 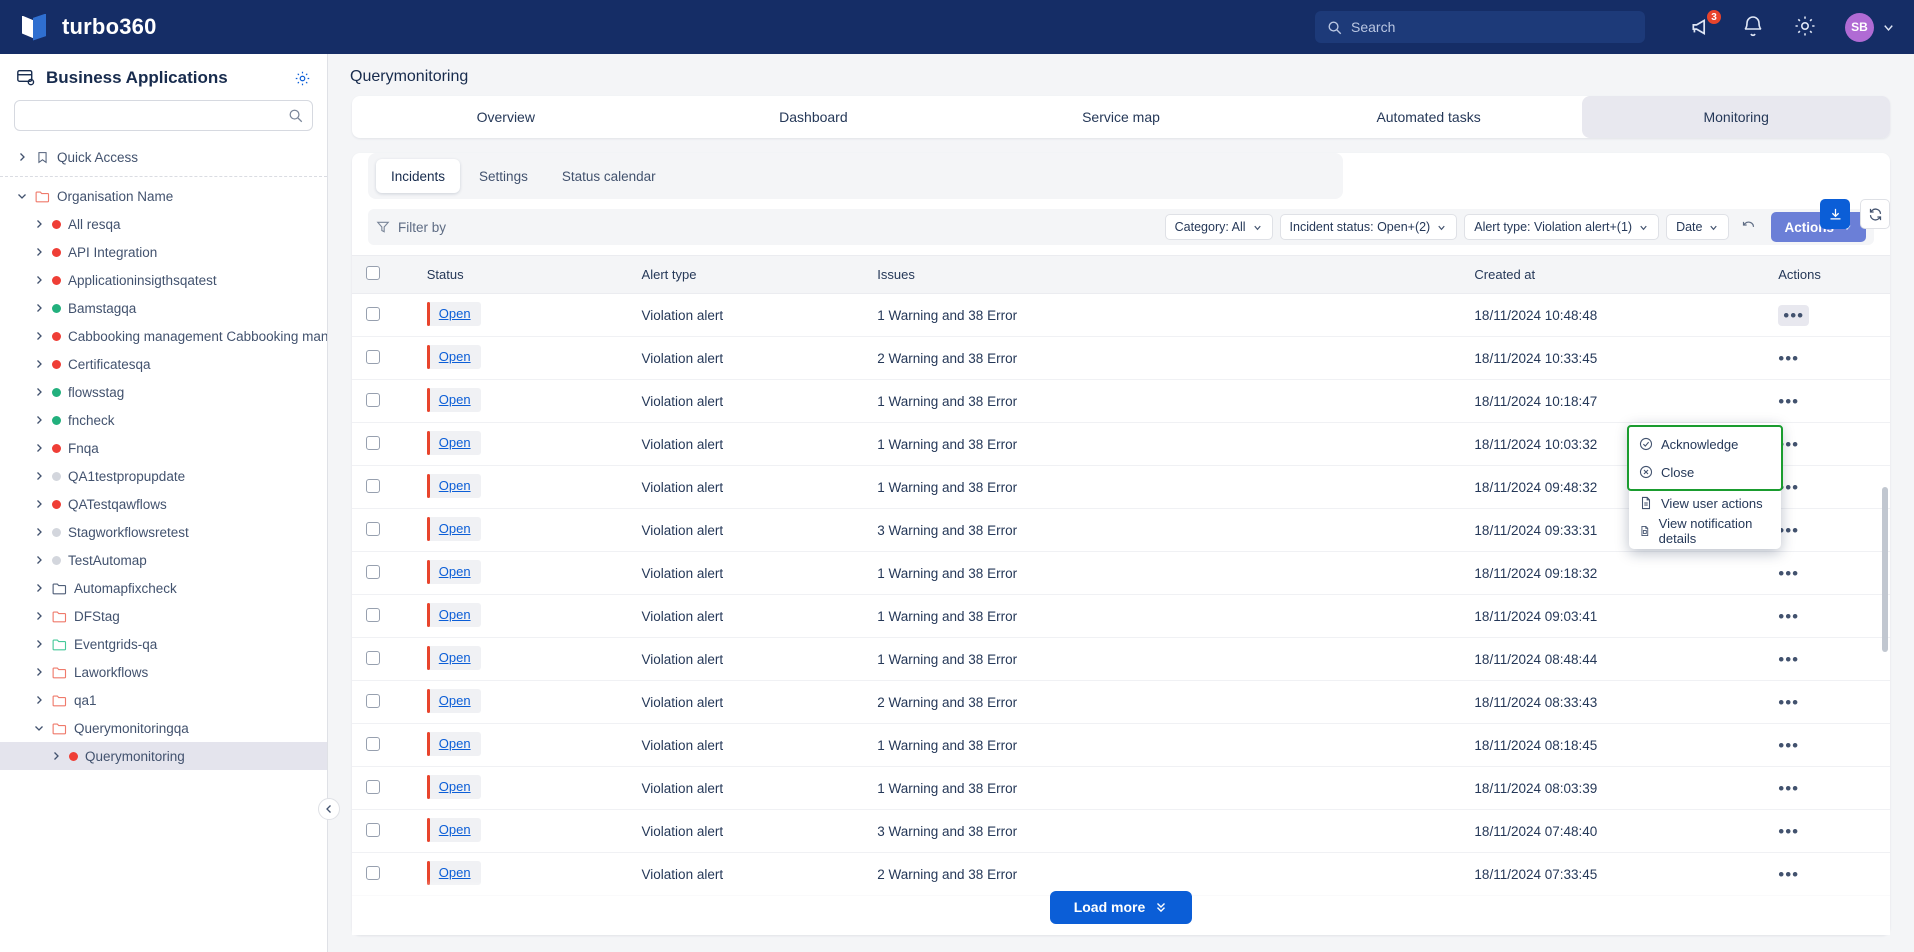 I want to click on column-header-alert-type: Alert type, so click(x=745, y=274).